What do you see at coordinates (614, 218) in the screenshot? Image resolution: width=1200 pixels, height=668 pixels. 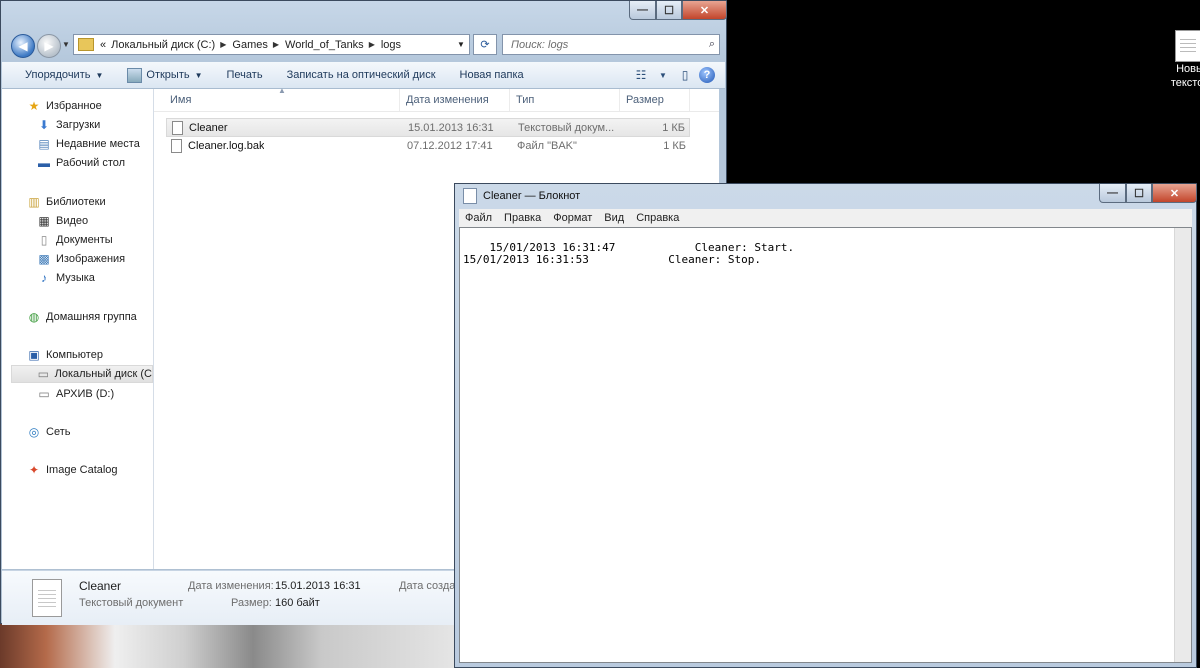 I see `menu-view: Вид` at bounding box center [614, 218].